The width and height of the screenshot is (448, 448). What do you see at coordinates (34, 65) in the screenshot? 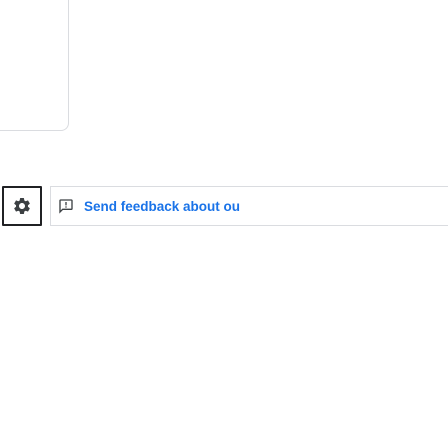
I see `card-panel` at bounding box center [34, 65].